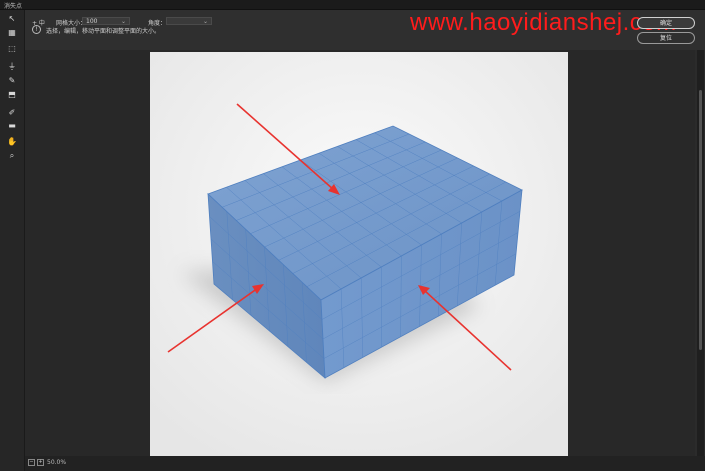  I want to click on marquee-icon: ⬚, so click(12, 49).